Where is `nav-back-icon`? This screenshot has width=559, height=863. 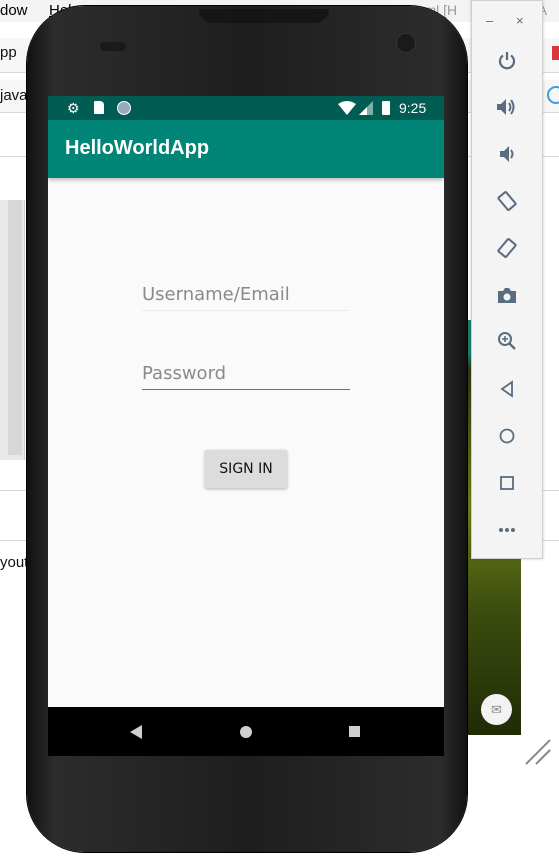
nav-back-icon is located at coordinates (136, 732).